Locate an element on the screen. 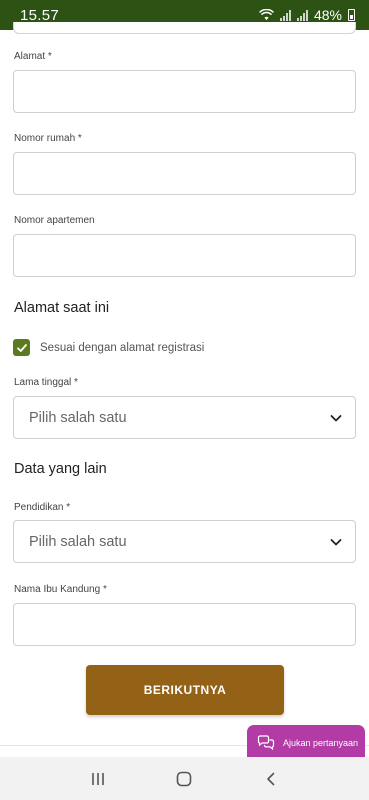 Image resolution: width=369 pixels, height=800 pixels. recent-apps-icon is located at coordinates (98, 778).